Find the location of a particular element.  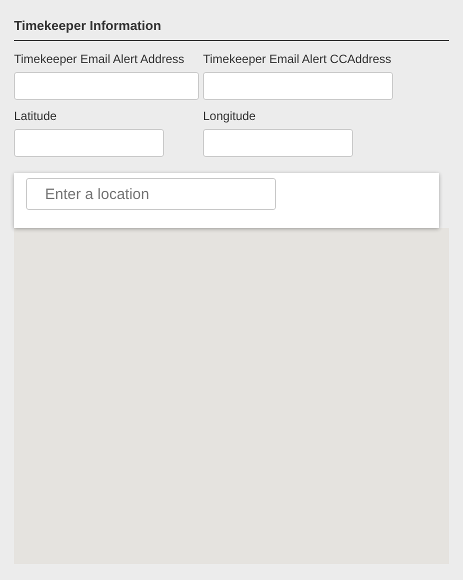

field-label: Longitude is located at coordinates (230, 116).